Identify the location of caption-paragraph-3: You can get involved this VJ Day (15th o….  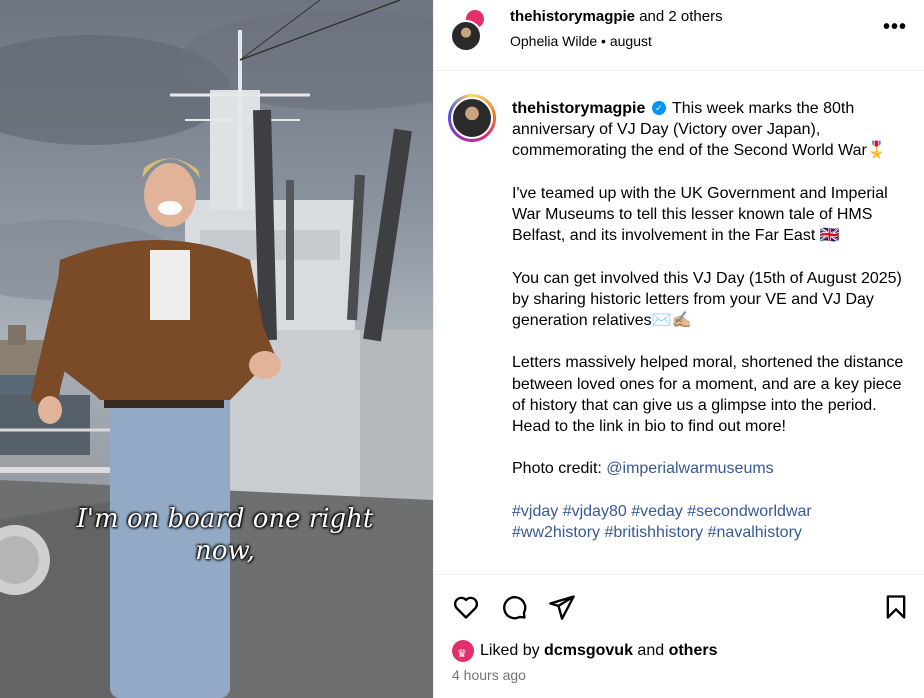
(709, 299).